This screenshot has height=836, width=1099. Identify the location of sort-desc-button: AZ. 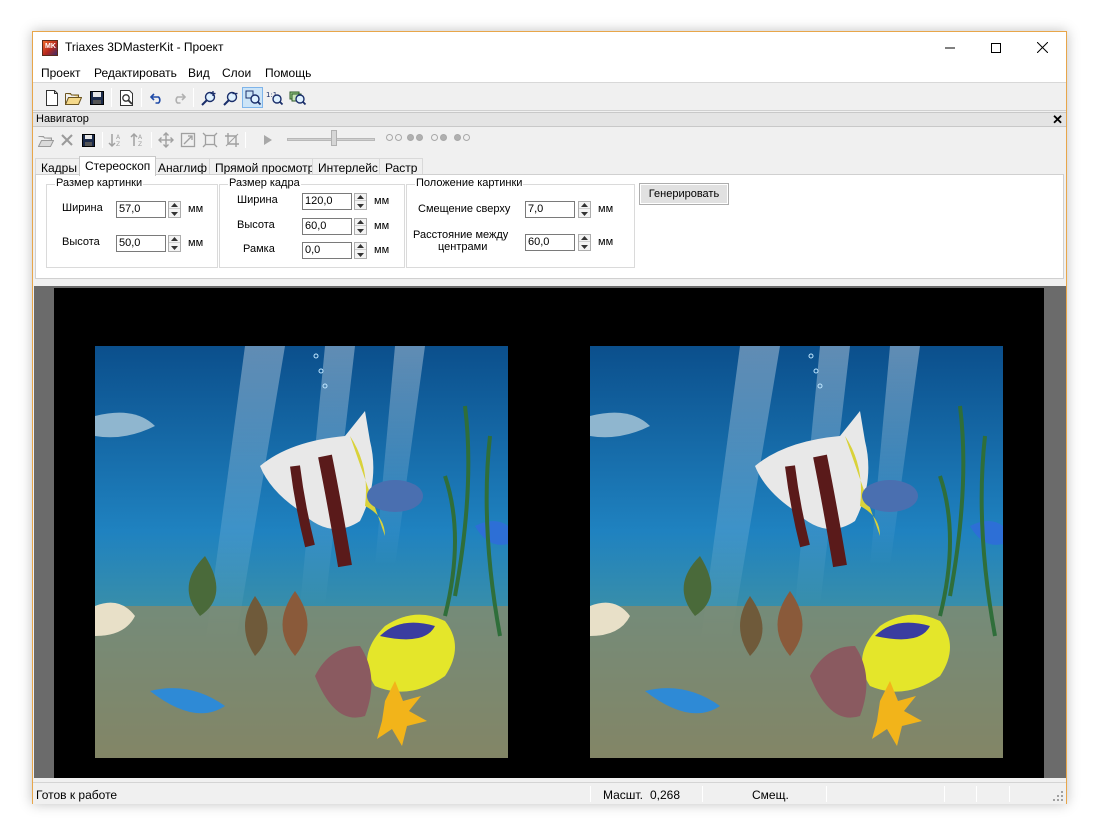
(138, 140).